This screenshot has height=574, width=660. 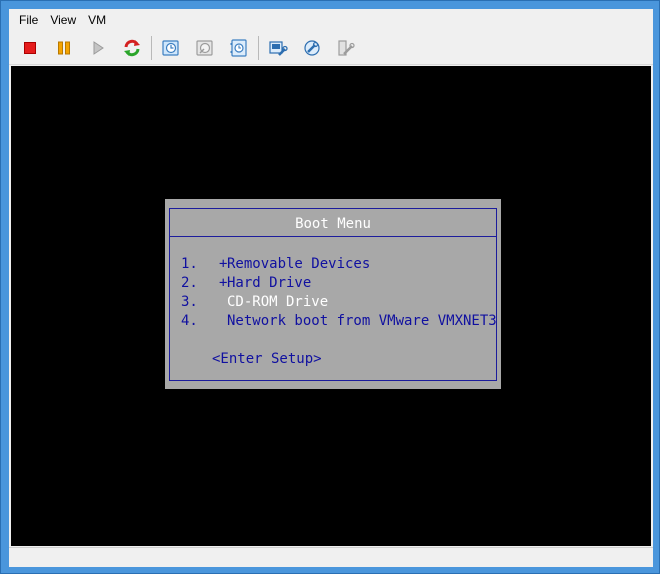 What do you see at coordinates (63, 20) in the screenshot?
I see `menu-view: View` at bounding box center [63, 20].